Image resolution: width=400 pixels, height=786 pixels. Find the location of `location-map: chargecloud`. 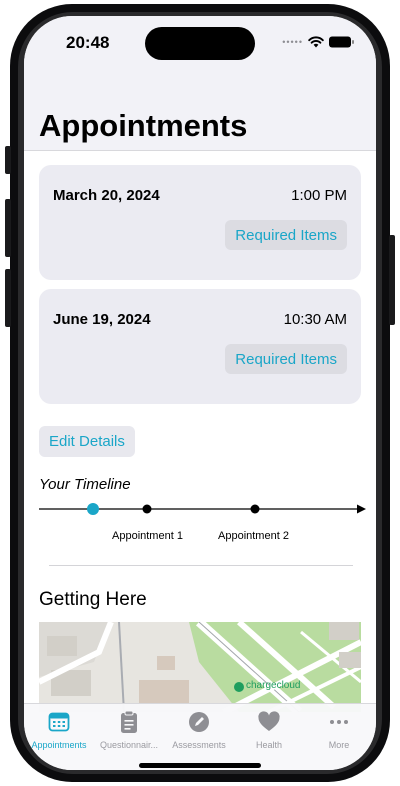

location-map: chargecloud is located at coordinates (200, 667).